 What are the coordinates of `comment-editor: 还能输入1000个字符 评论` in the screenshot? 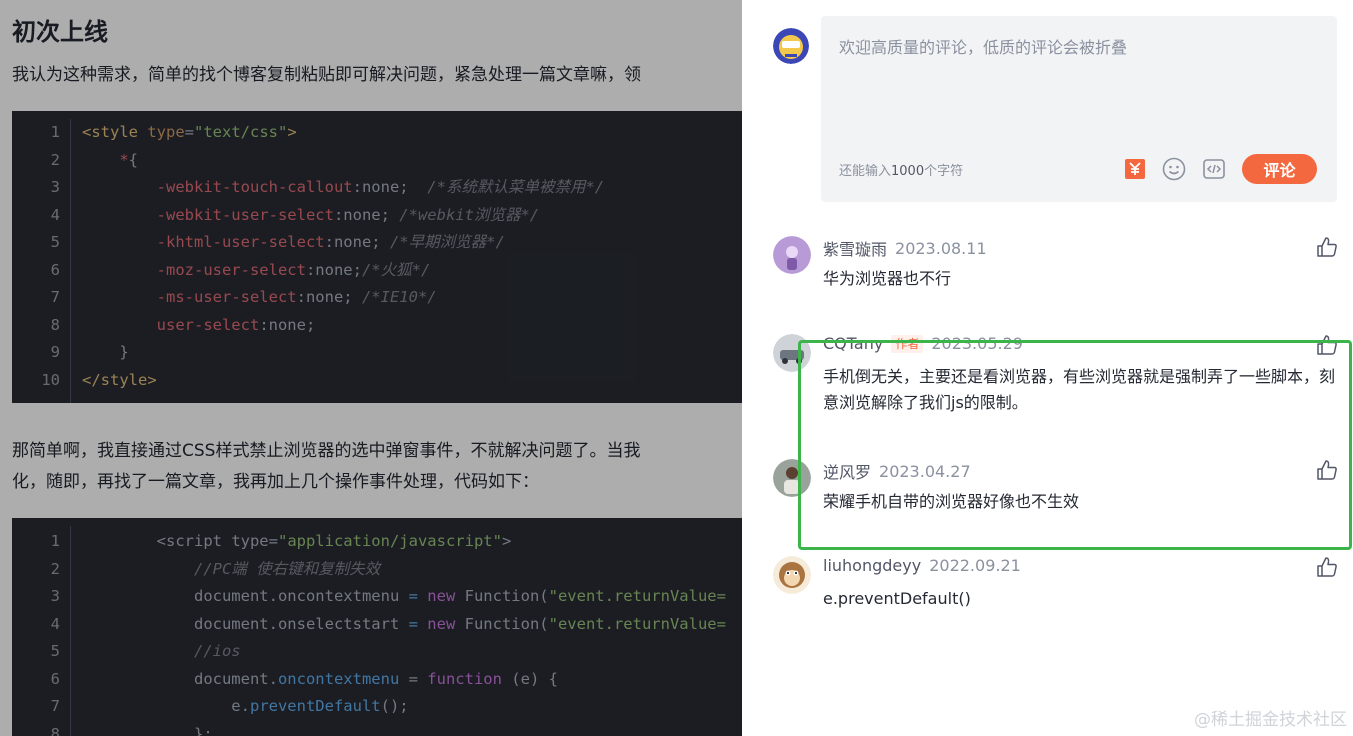 It's located at (1079, 109).